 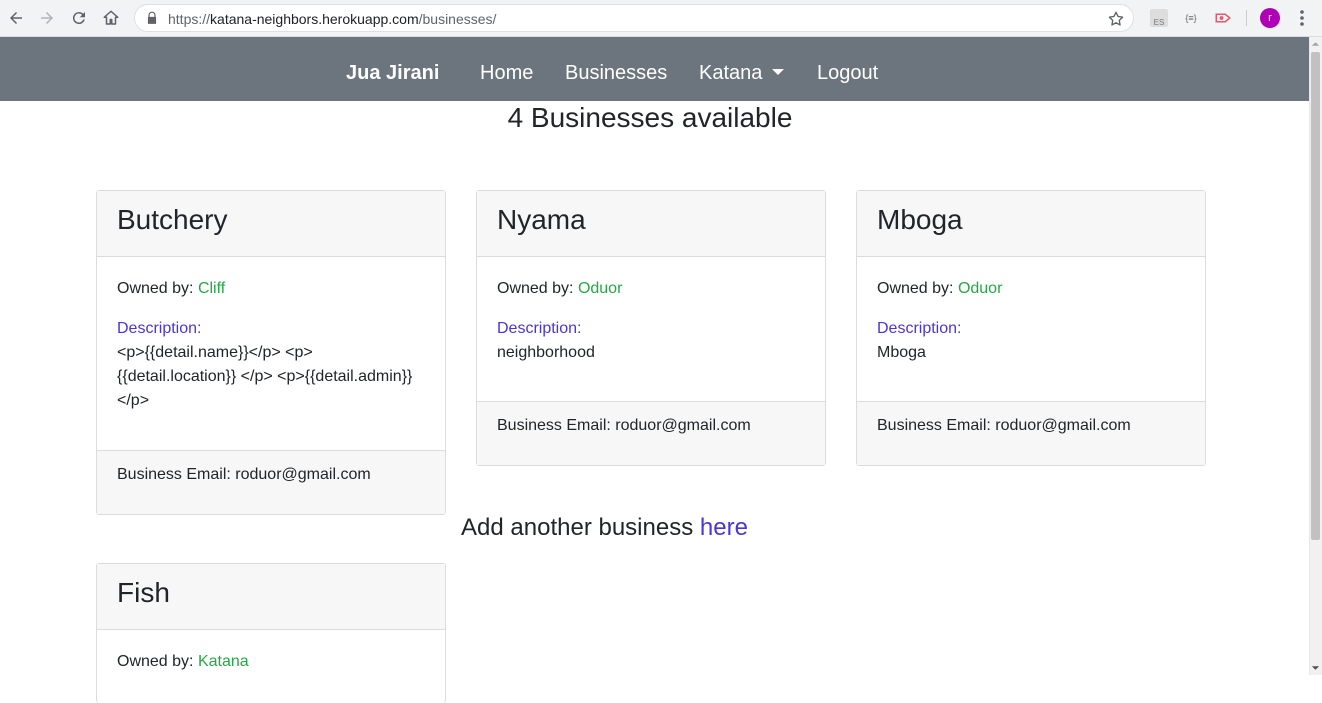 I want to click on brand-link: Jua Jirani, so click(x=392, y=73).